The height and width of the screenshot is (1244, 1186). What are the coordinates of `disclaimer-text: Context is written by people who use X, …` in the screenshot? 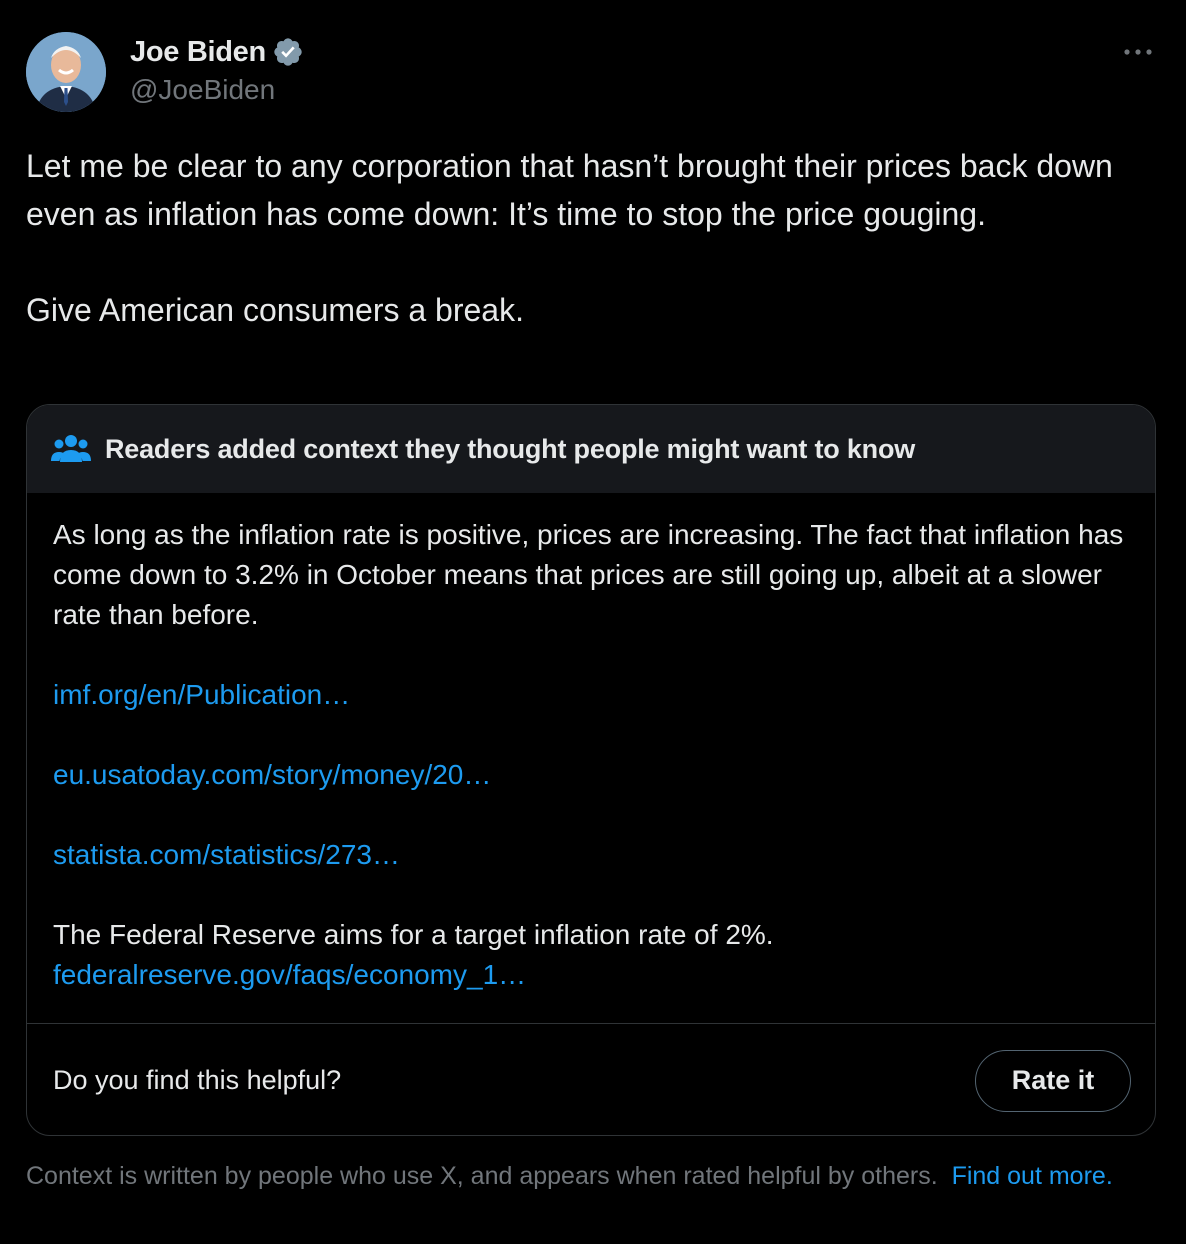 It's located at (482, 1176).